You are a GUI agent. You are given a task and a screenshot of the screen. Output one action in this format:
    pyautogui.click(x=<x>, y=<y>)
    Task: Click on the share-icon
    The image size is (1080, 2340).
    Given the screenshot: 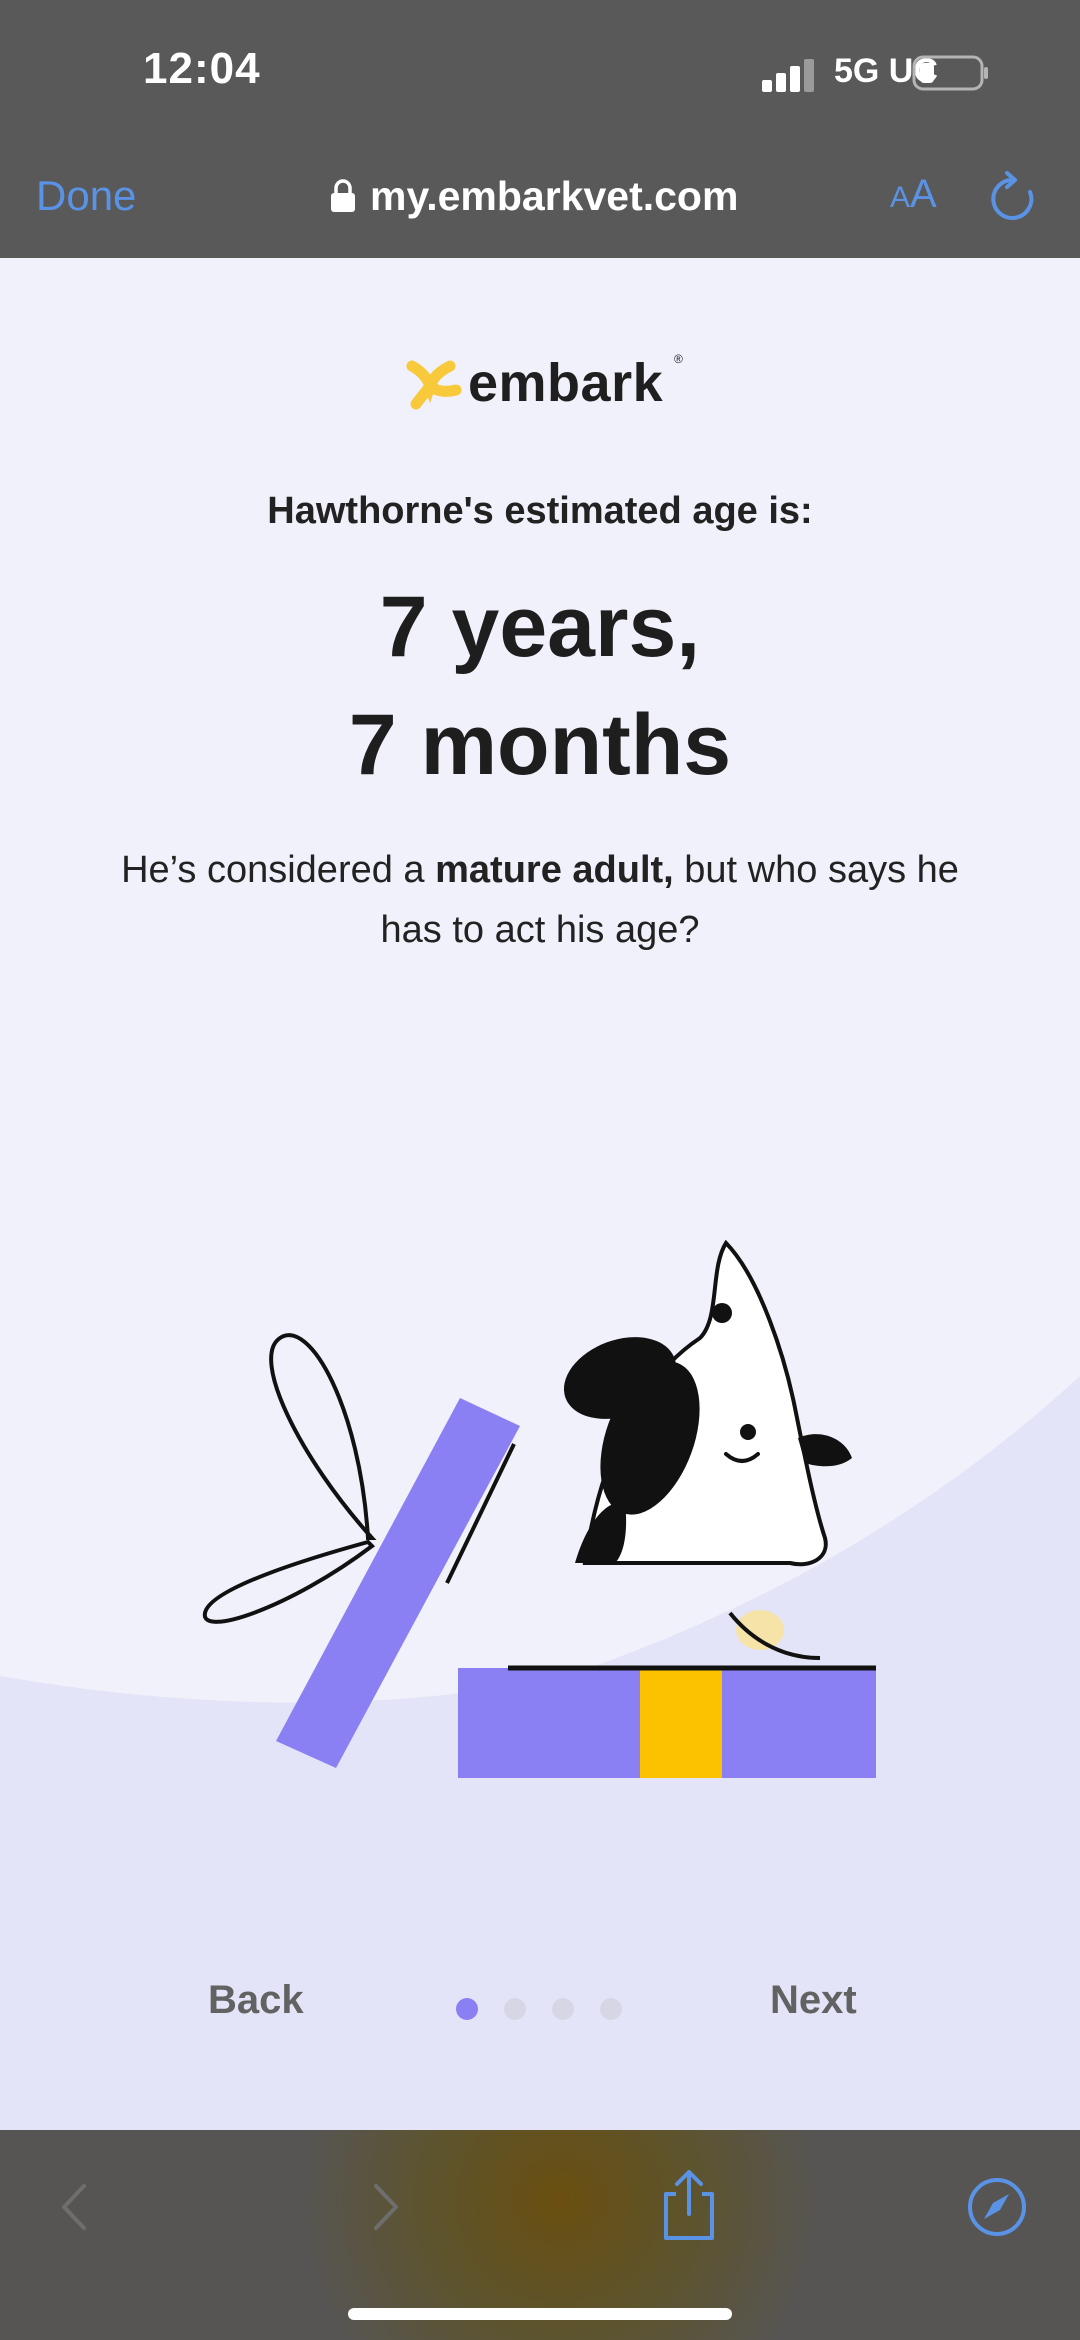 What is the action you would take?
    pyautogui.click(x=689, y=2204)
    